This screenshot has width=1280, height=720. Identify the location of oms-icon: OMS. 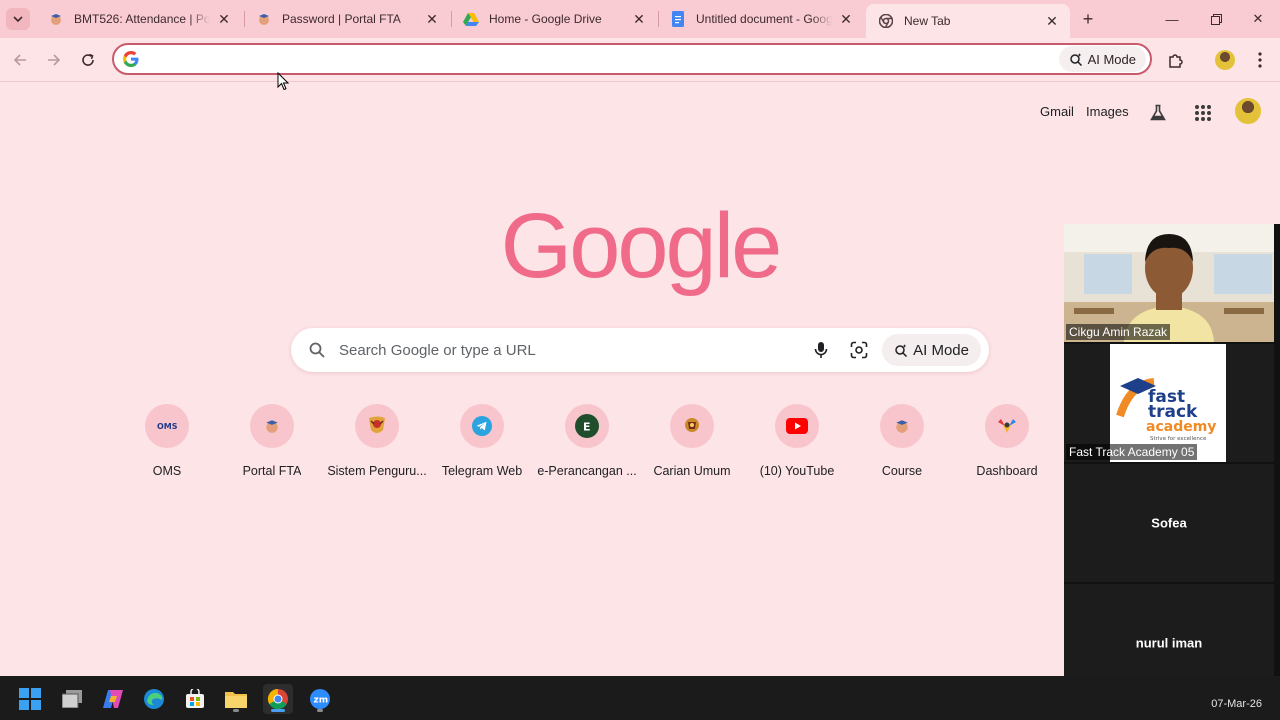
(167, 426).